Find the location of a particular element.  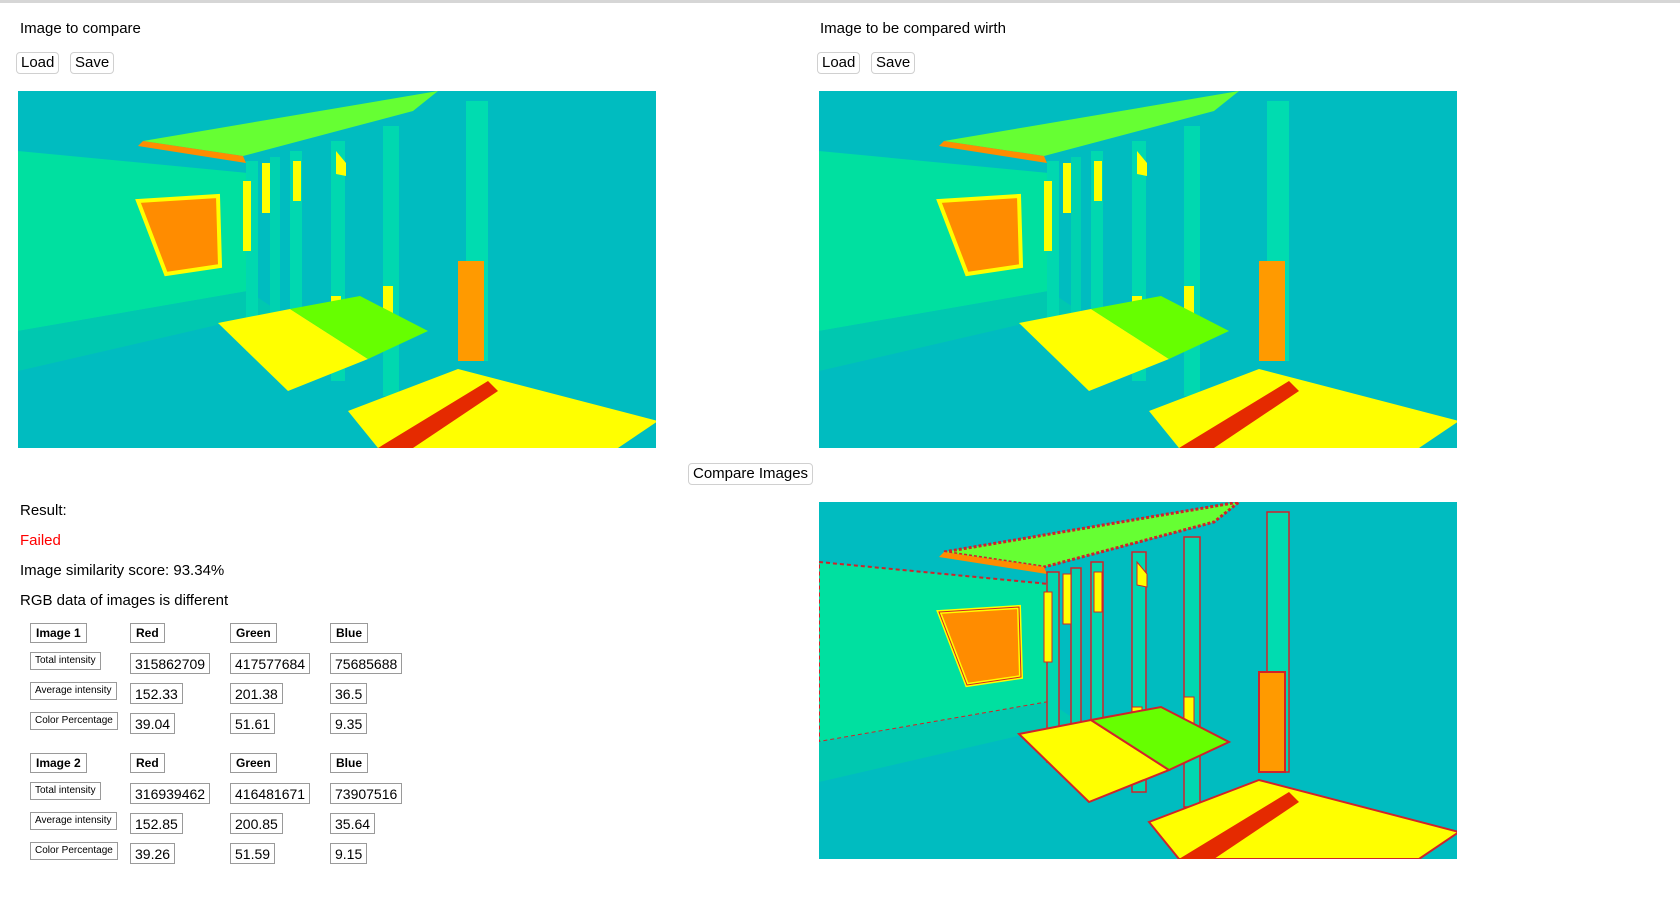

table1-red-value: 152.33 is located at coordinates (156, 693).